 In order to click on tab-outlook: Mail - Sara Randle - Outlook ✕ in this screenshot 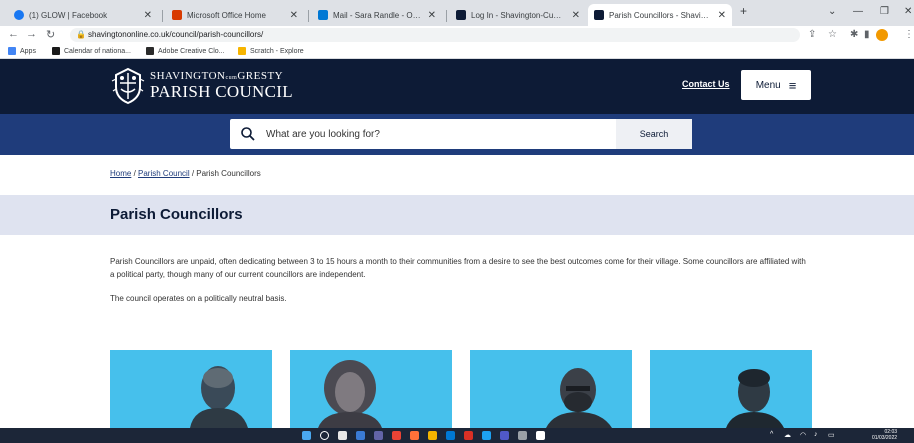, I will do `click(377, 15)`.